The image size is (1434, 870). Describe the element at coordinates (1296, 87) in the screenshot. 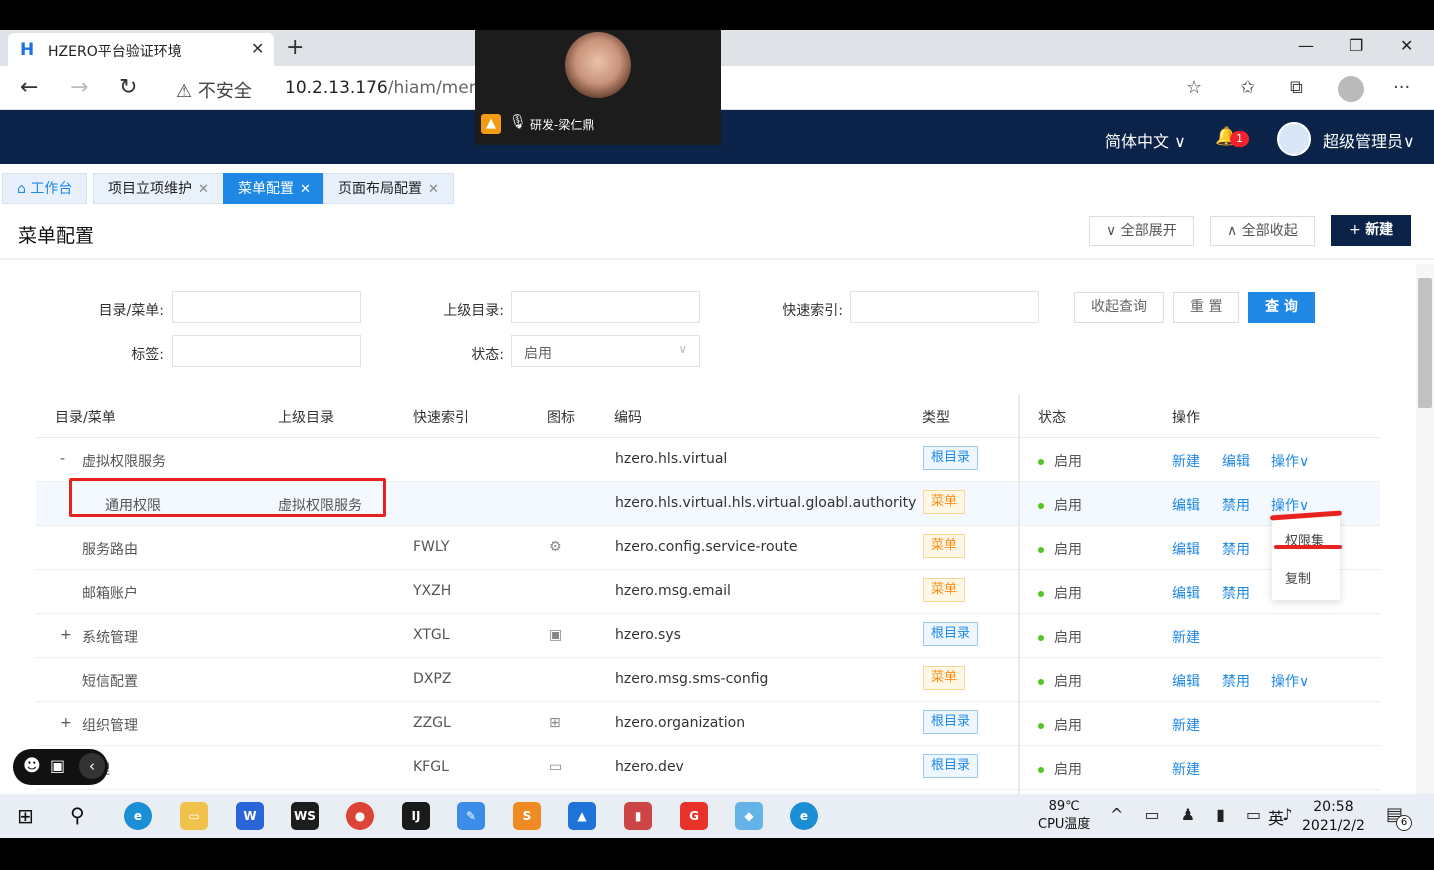

I see `collections-icon: ⧉` at that location.